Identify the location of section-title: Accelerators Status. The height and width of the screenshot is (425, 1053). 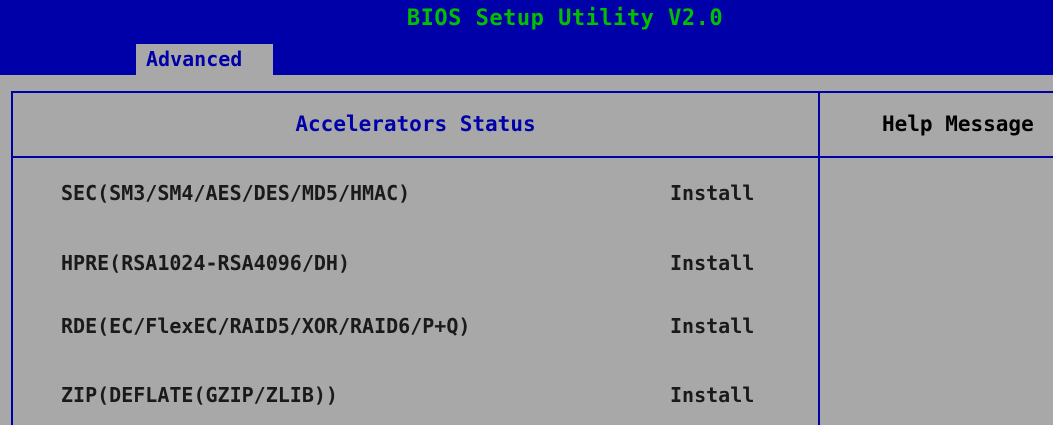
(415, 124).